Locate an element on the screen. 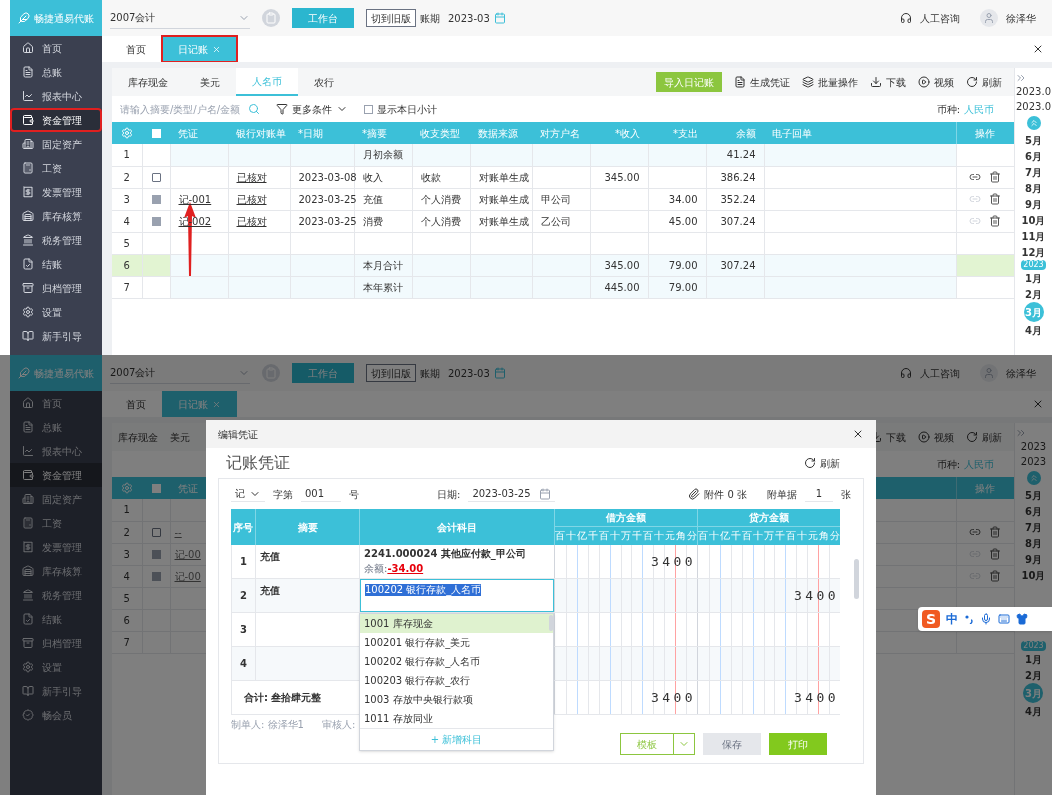 The width and height of the screenshot is (1052, 795). suggestion-item: 100203 银行存款_农行 is located at coordinates (456, 680).